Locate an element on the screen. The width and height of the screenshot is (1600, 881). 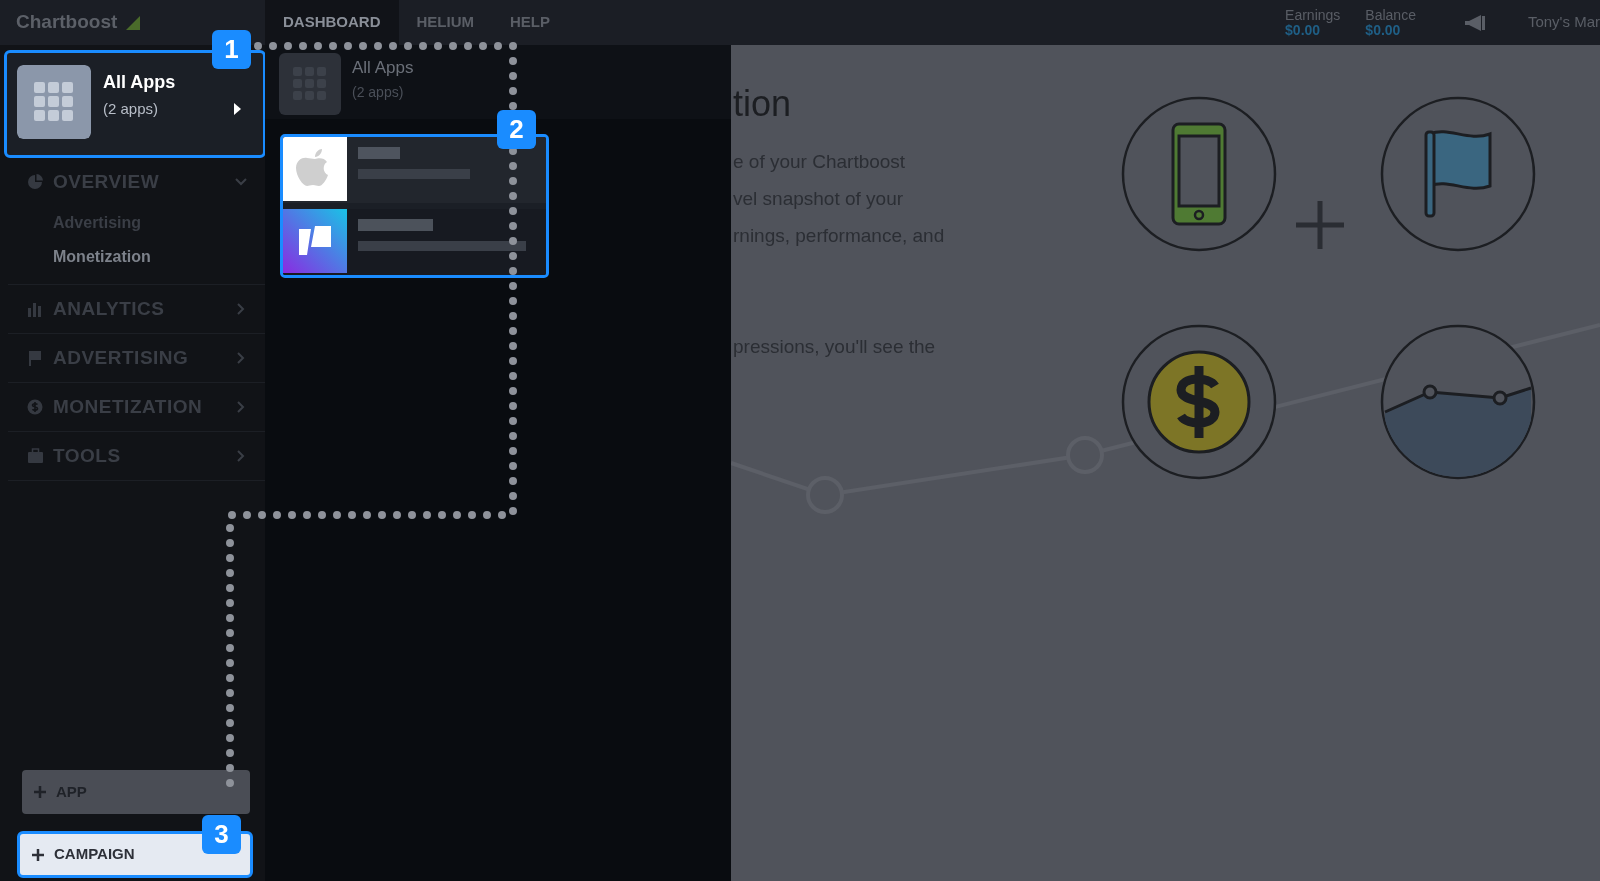
step-badge: 3 is located at coordinates (221, 834).